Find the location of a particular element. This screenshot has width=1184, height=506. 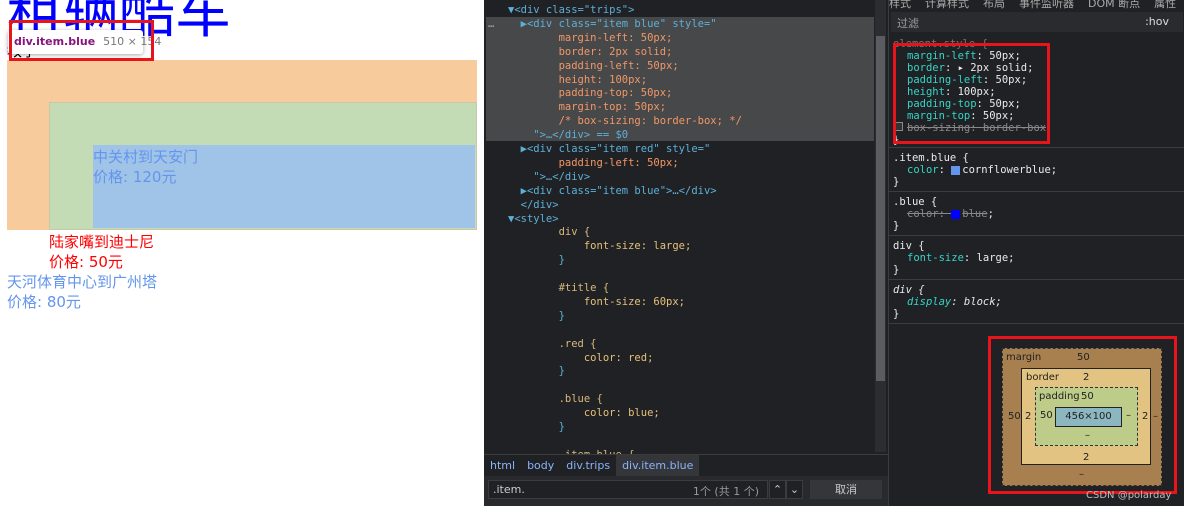

watermark: CSDN @polarday is located at coordinates (1129, 495).